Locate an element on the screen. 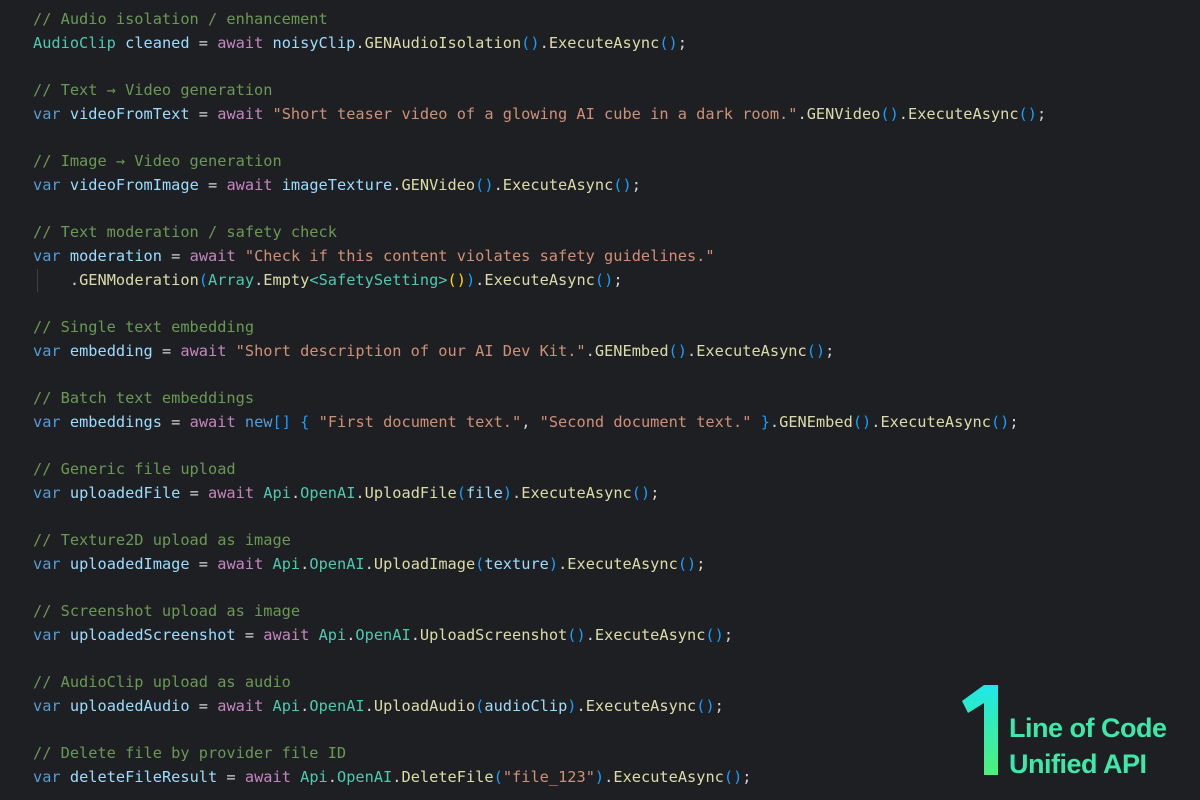 This screenshot has width=1200, height=800. code-line: // Text moderation / safety check is located at coordinates (539, 233).